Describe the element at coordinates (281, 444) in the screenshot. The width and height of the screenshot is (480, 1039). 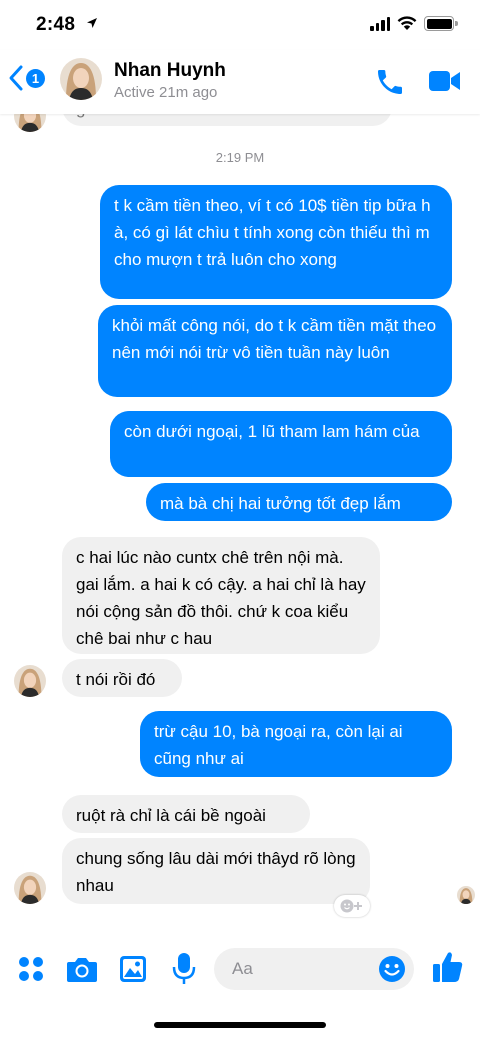
I see `outgoing-message: còn dưới ngoại, 1 lũ tham lam hám của` at that location.